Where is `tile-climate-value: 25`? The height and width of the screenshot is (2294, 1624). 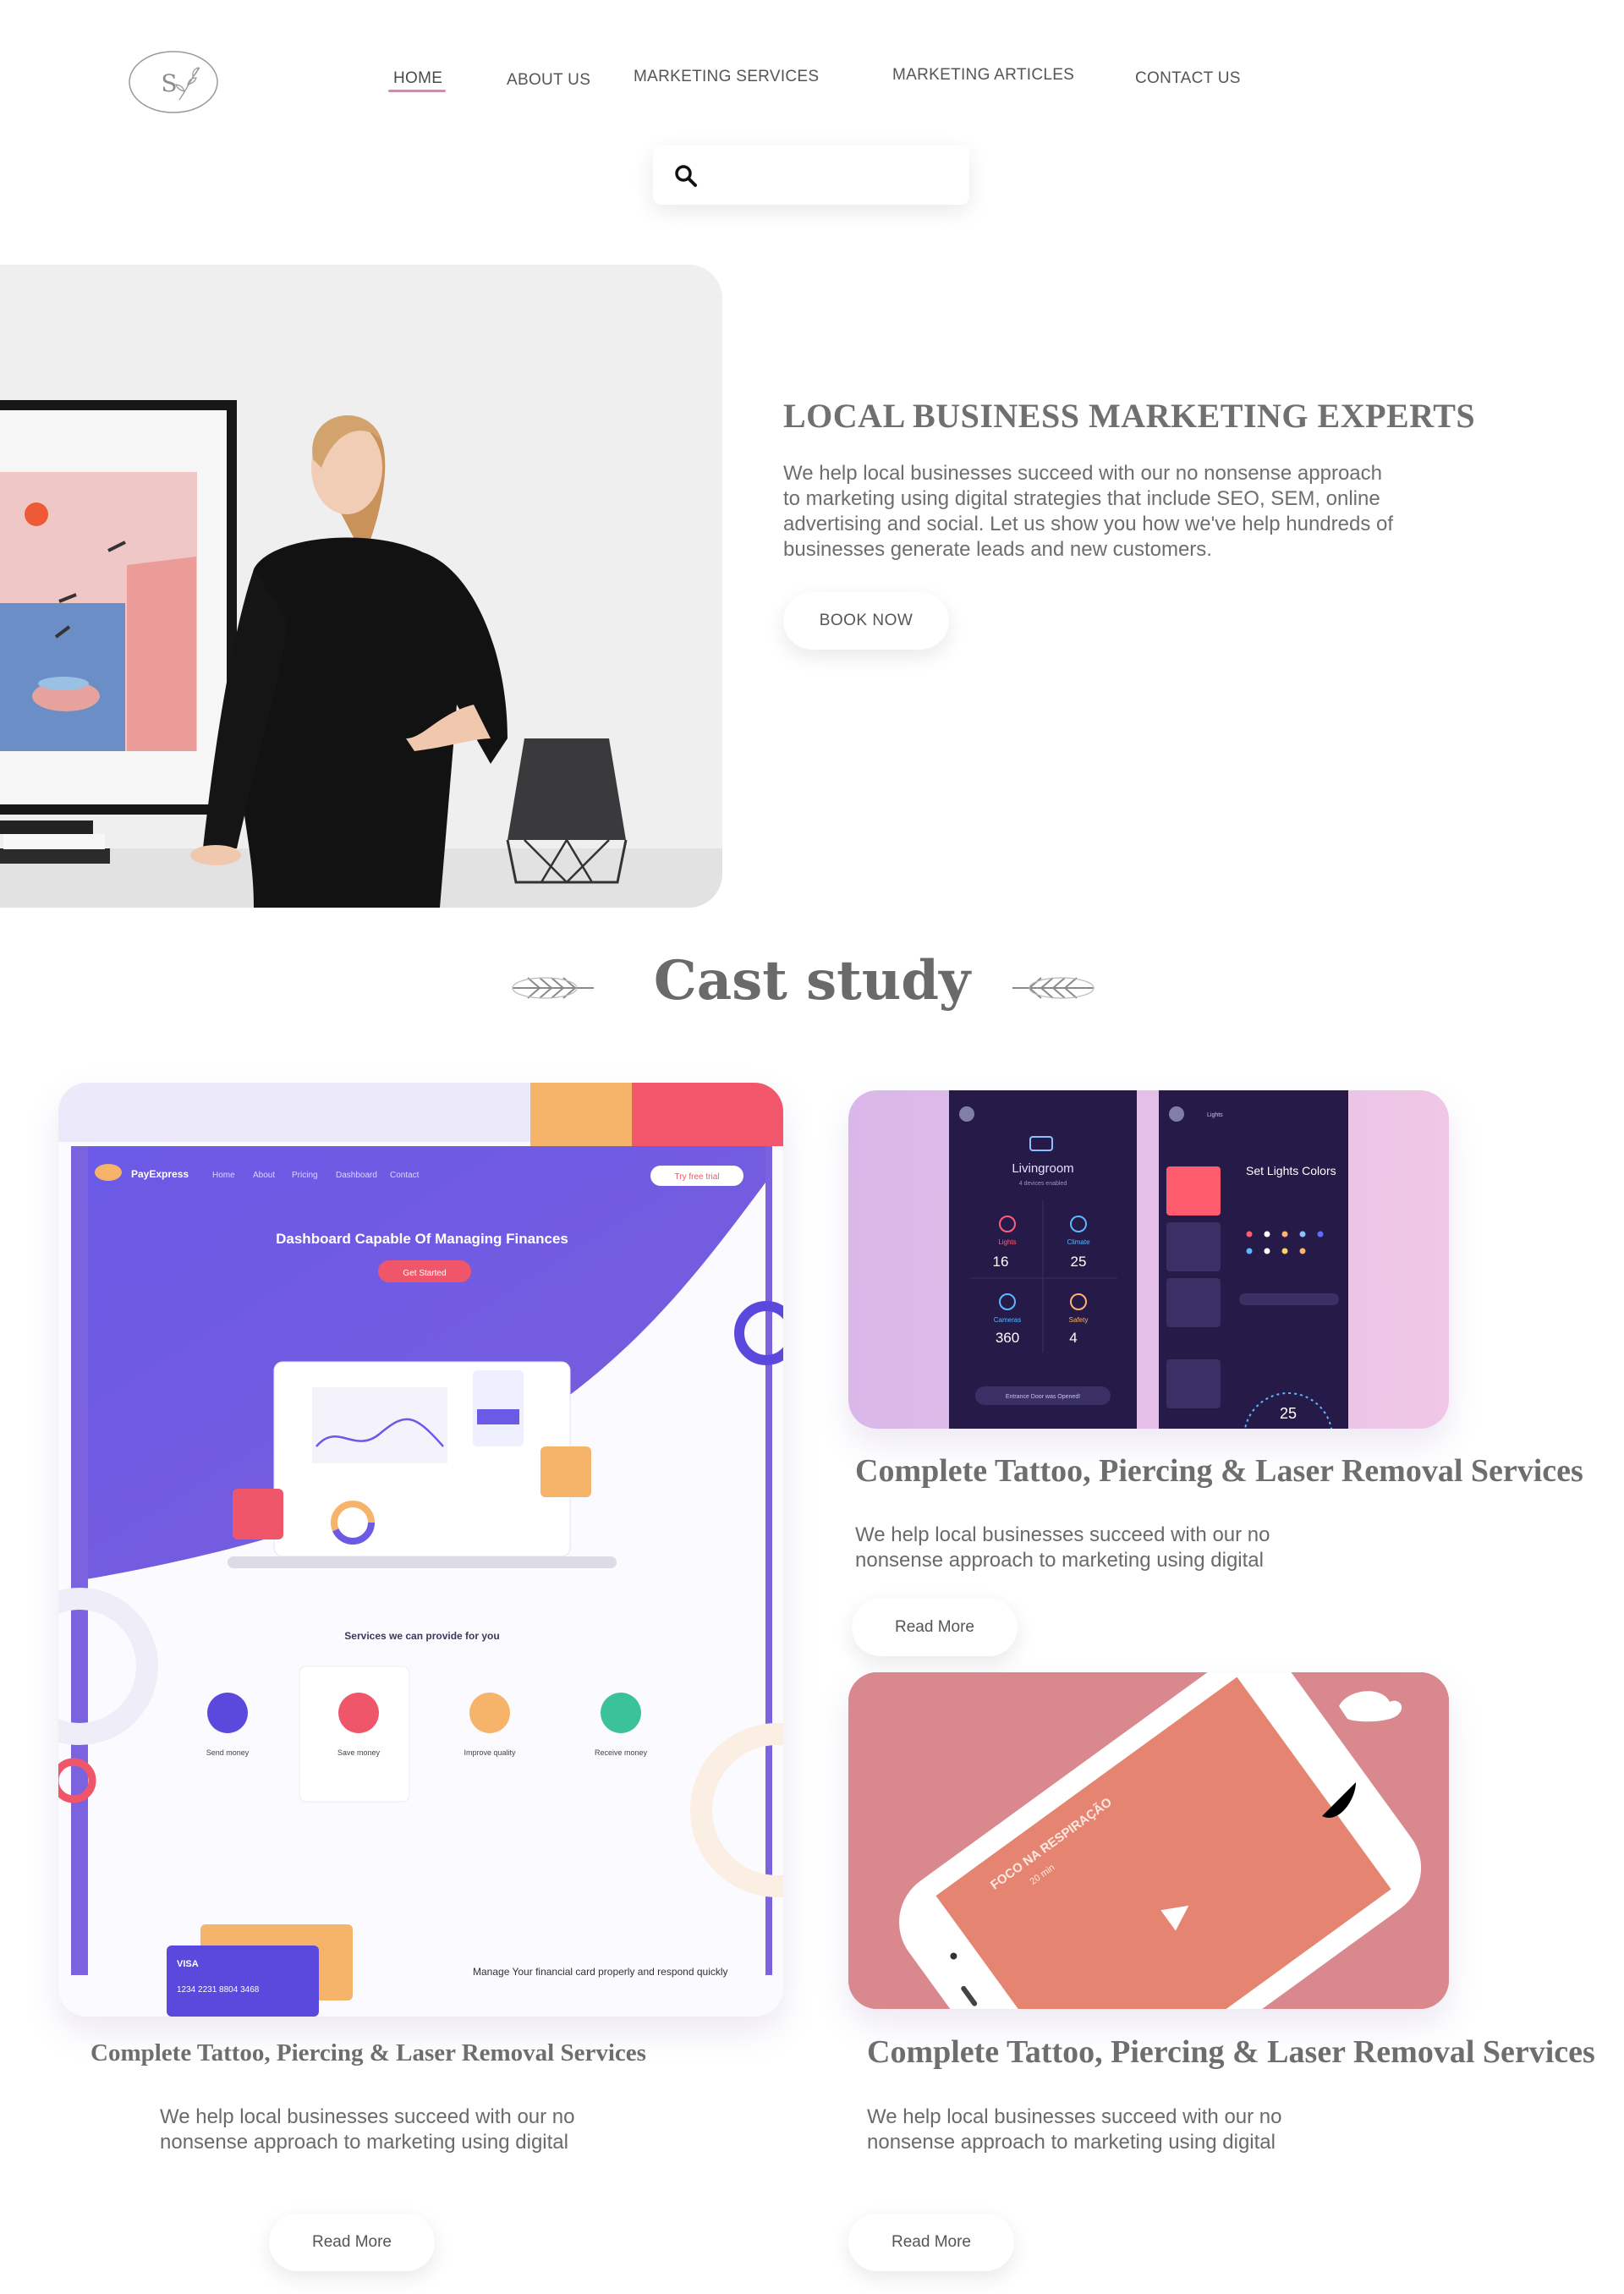
tile-climate-value: 25 is located at coordinates (1079, 1262).